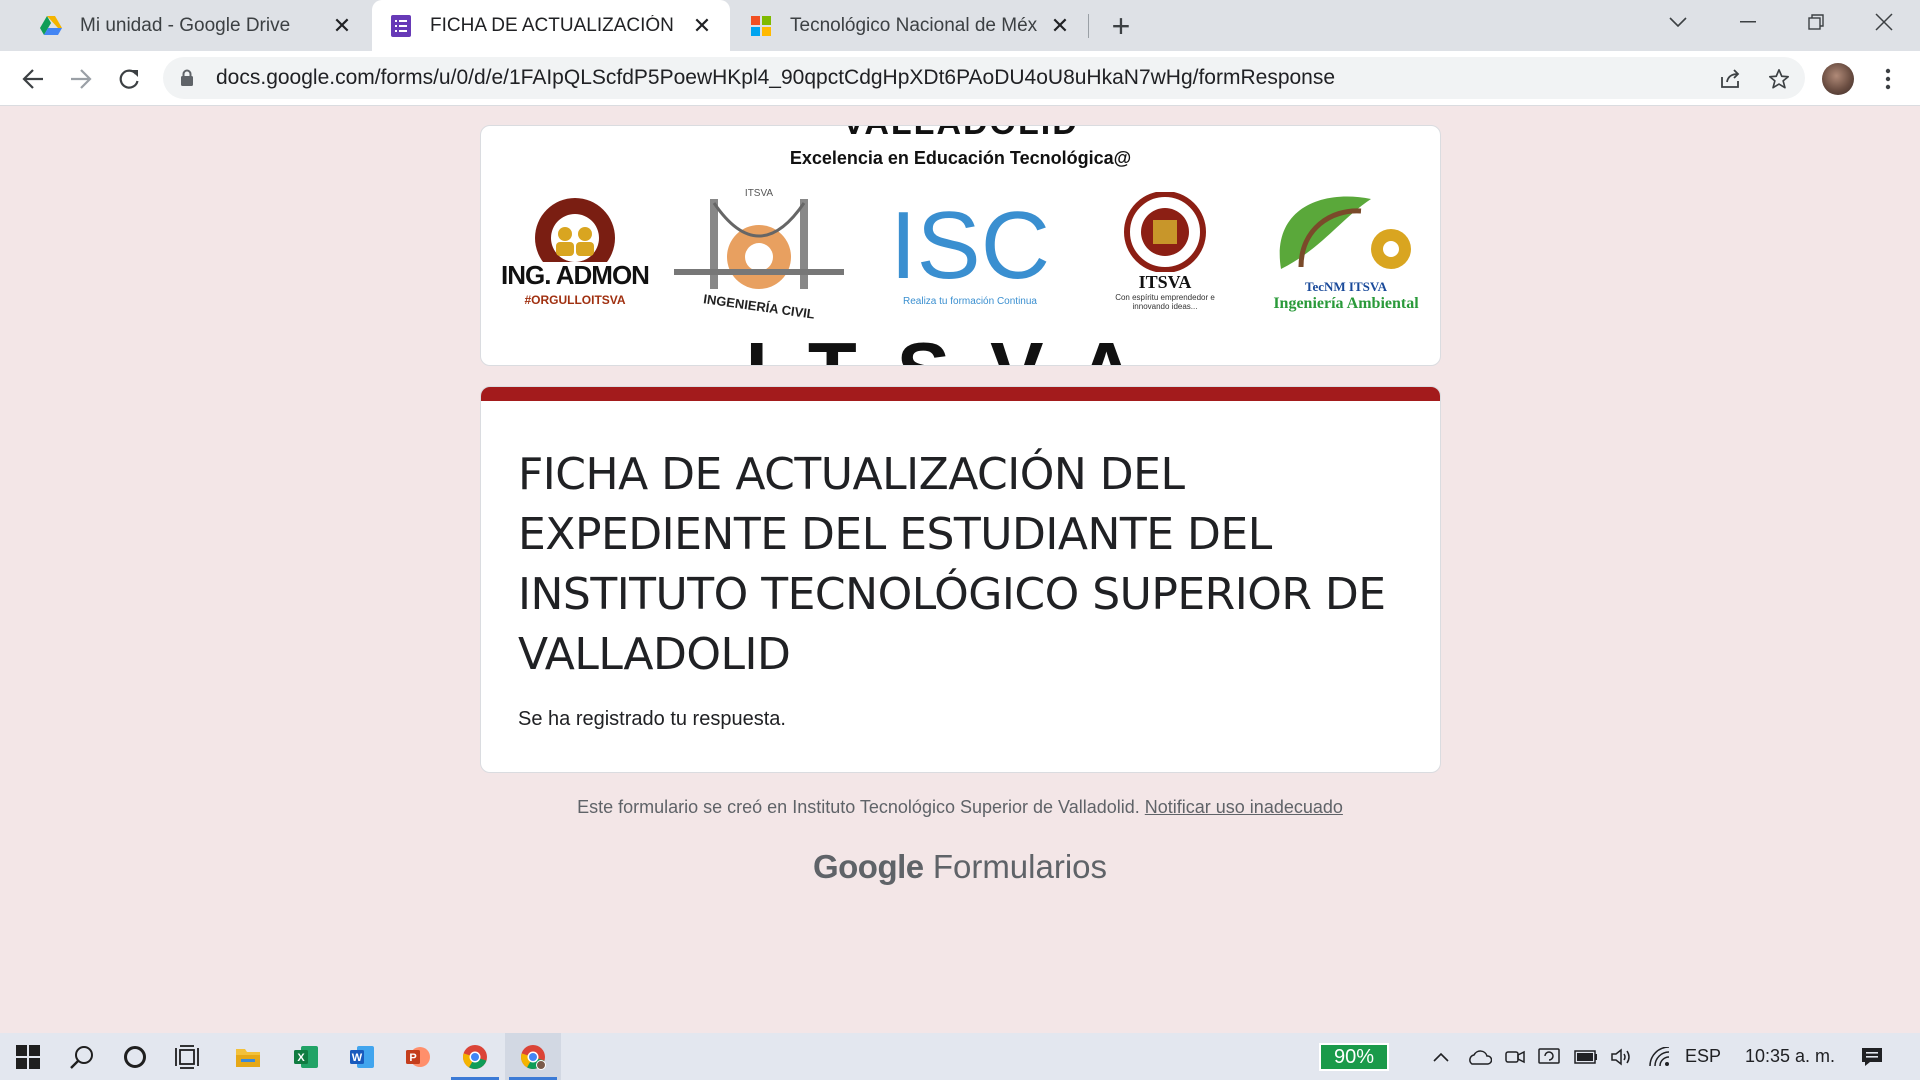  What do you see at coordinates (868, 866) in the screenshot?
I see `google-wordmark: Google` at bounding box center [868, 866].